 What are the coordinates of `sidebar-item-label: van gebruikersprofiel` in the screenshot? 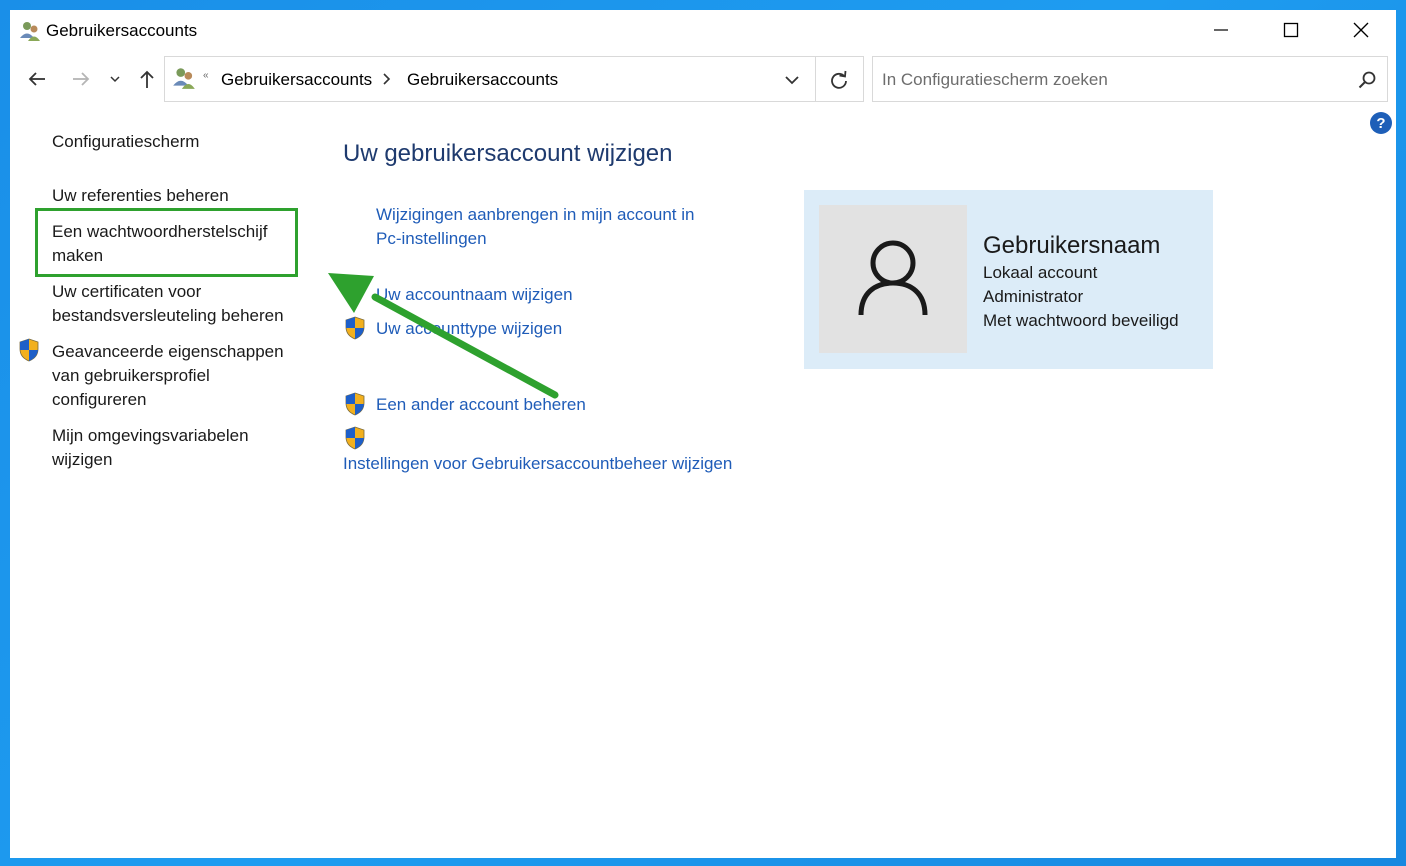 It's located at (131, 375).